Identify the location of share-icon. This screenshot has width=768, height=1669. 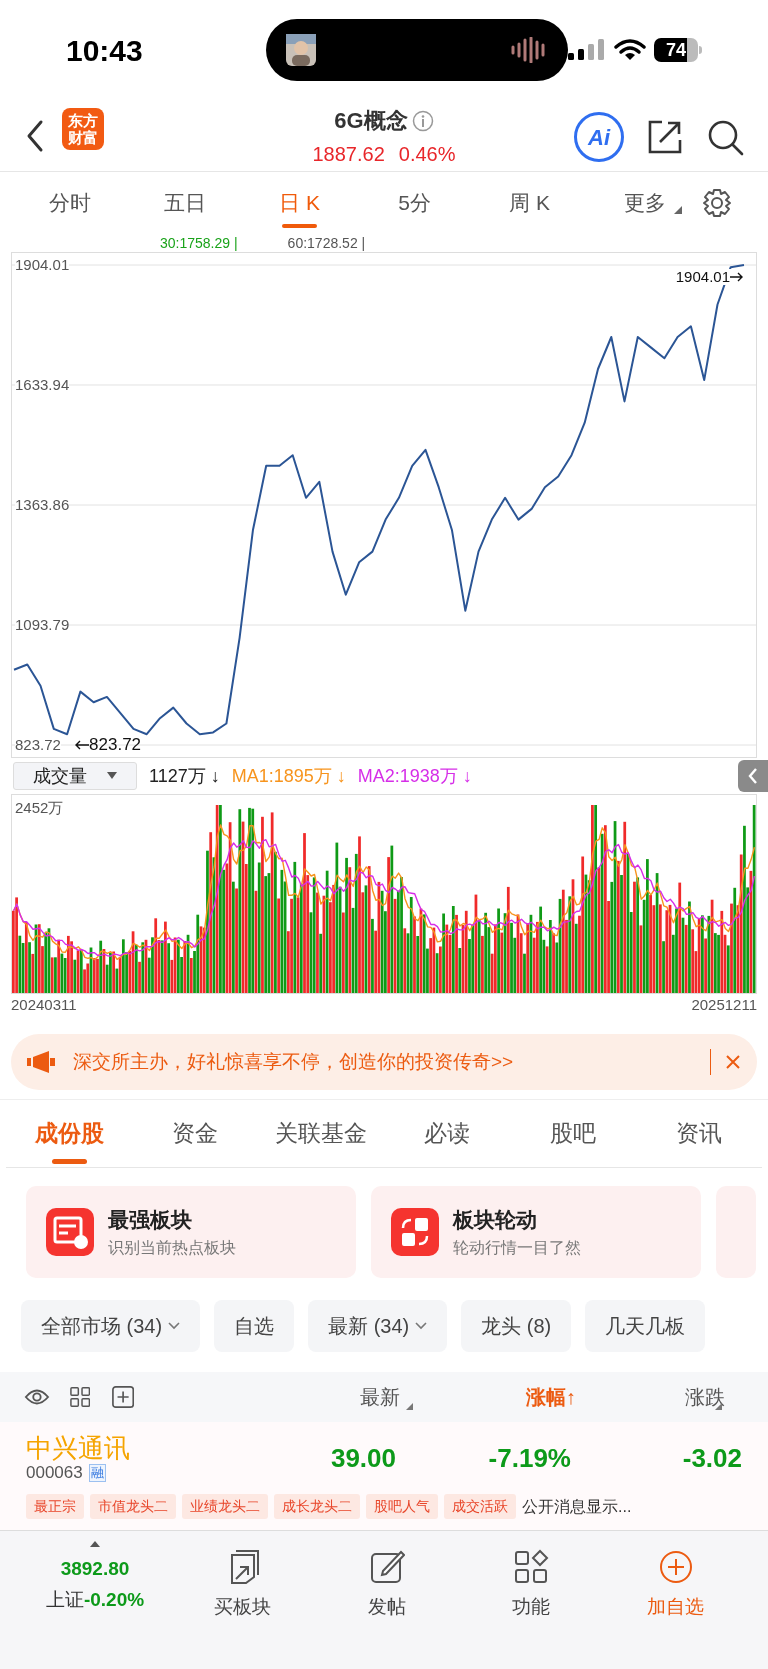
(665, 137).